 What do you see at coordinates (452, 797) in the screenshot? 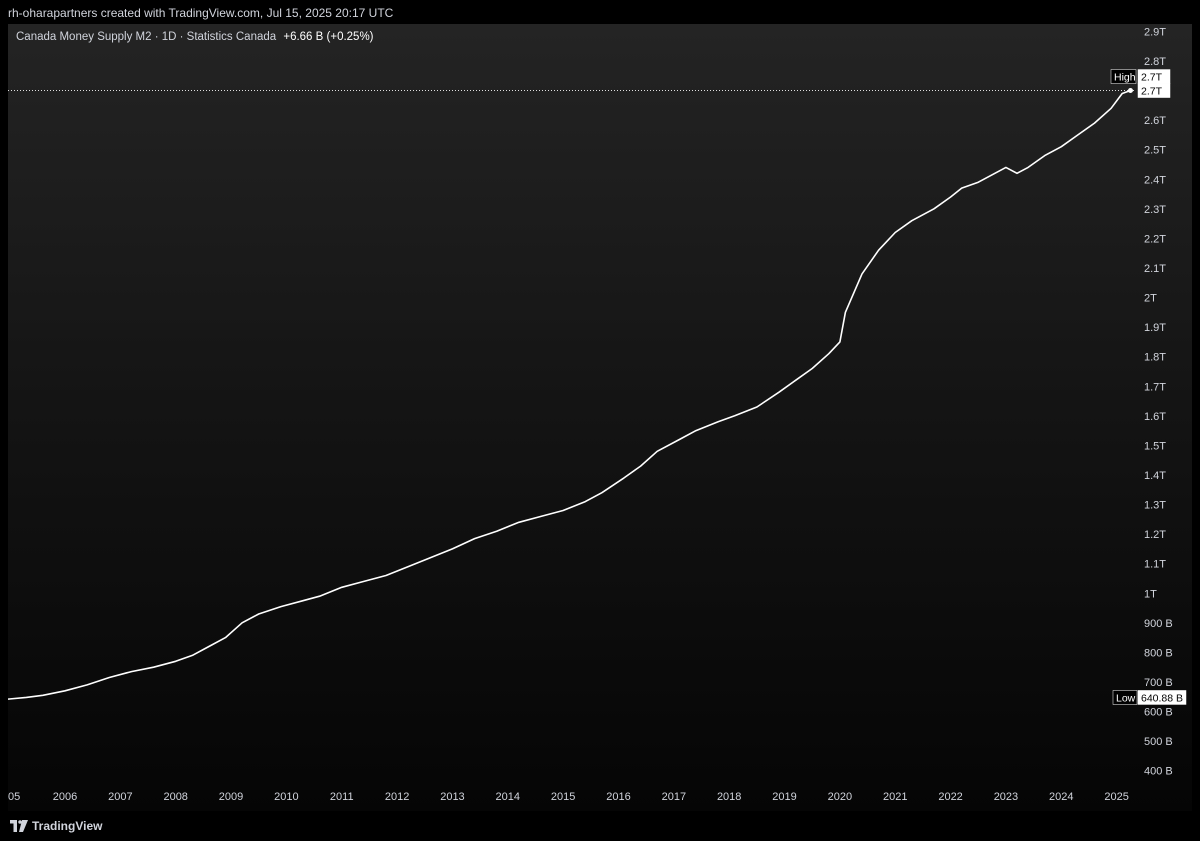
I see `x-tick-label: 2013` at bounding box center [452, 797].